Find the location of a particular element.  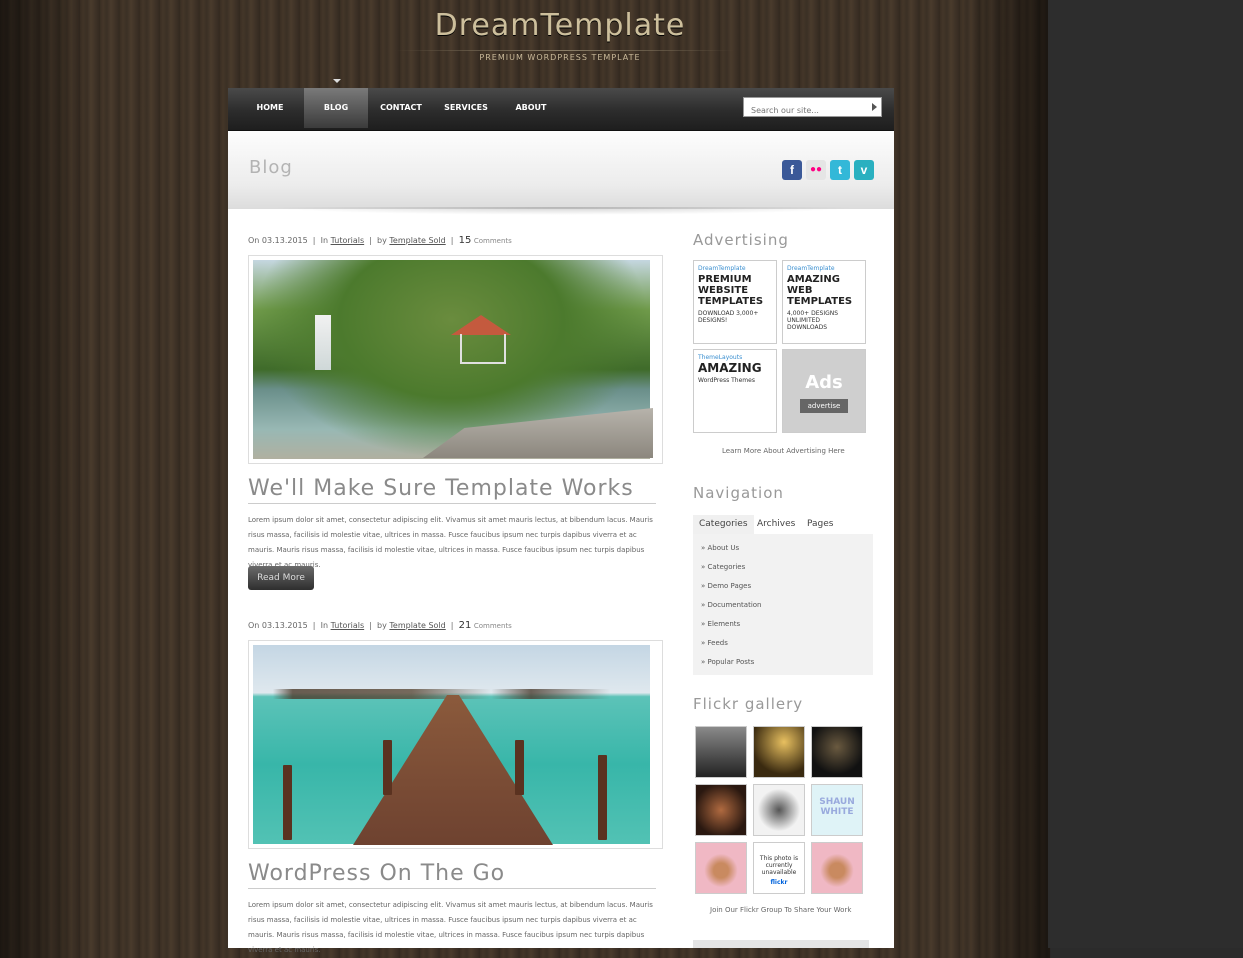

category-link: » Demo Pages is located at coordinates (726, 586).